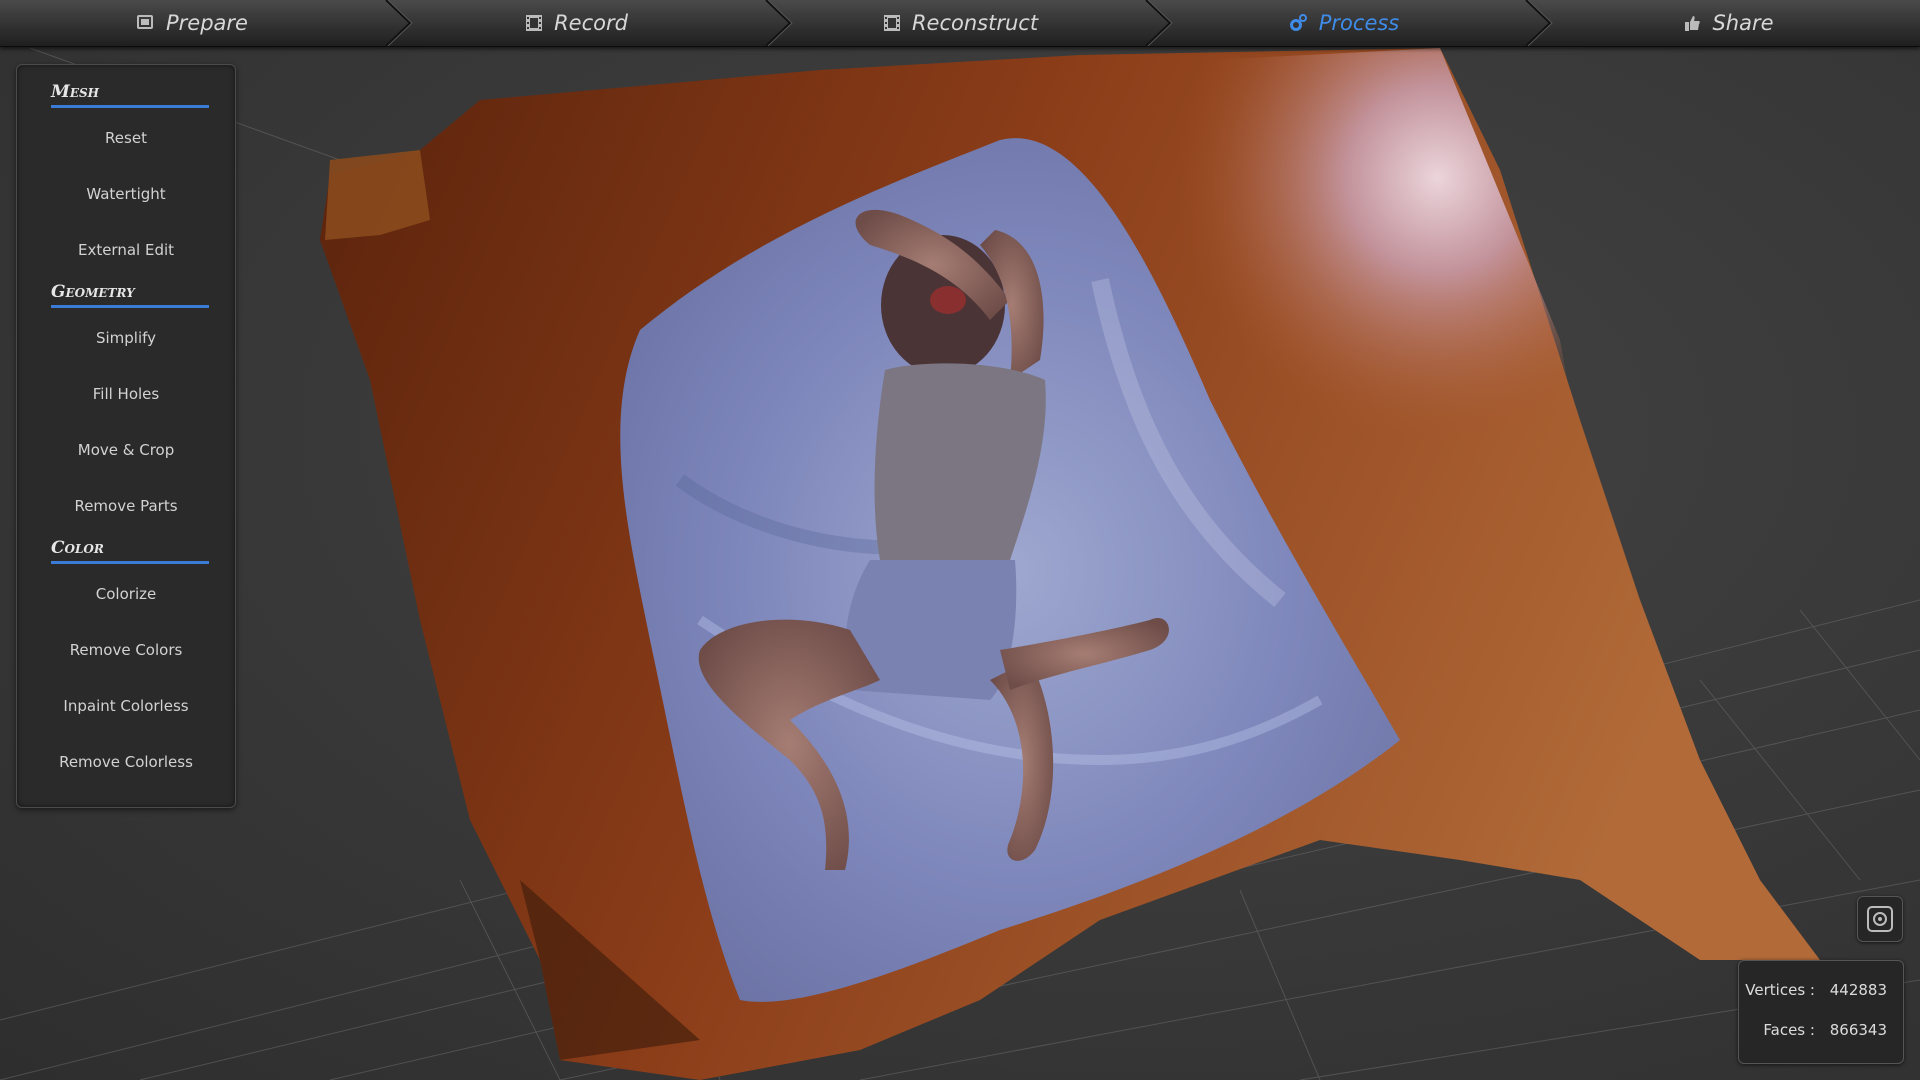 This screenshot has width=1920, height=1080. What do you see at coordinates (126, 706) in the screenshot?
I see `inpaint-colorless-button: Inpaint Colorless` at bounding box center [126, 706].